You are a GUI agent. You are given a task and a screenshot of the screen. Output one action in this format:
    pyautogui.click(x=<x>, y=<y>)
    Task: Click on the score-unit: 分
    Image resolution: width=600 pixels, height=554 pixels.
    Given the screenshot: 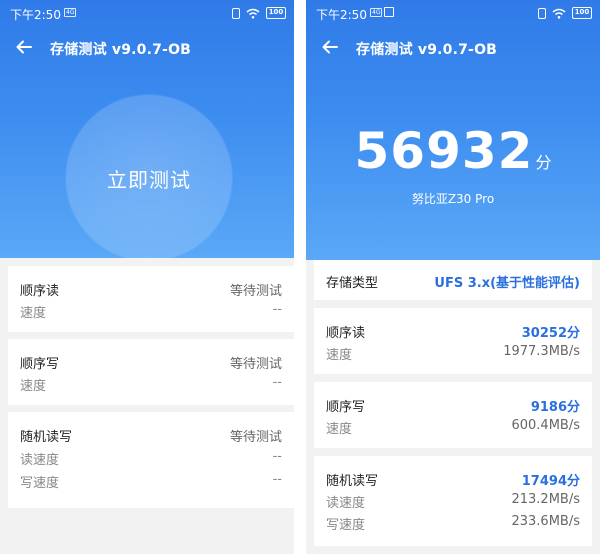 What is the action you would take?
    pyautogui.click(x=543, y=162)
    